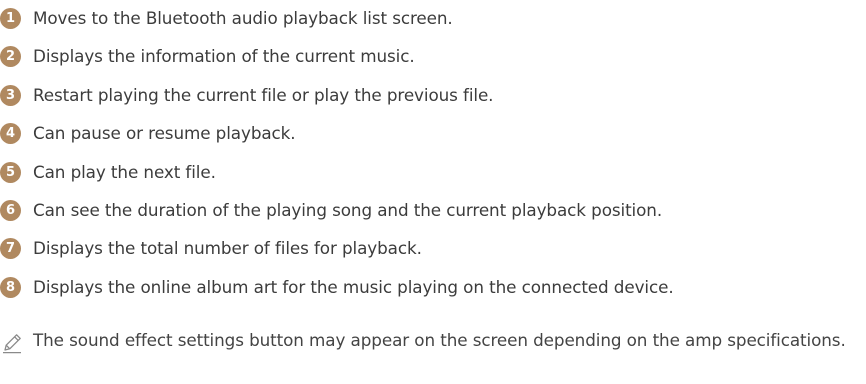 This screenshot has height=384, width=866. I want to click on number-badge-4: 4, so click(10, 133).